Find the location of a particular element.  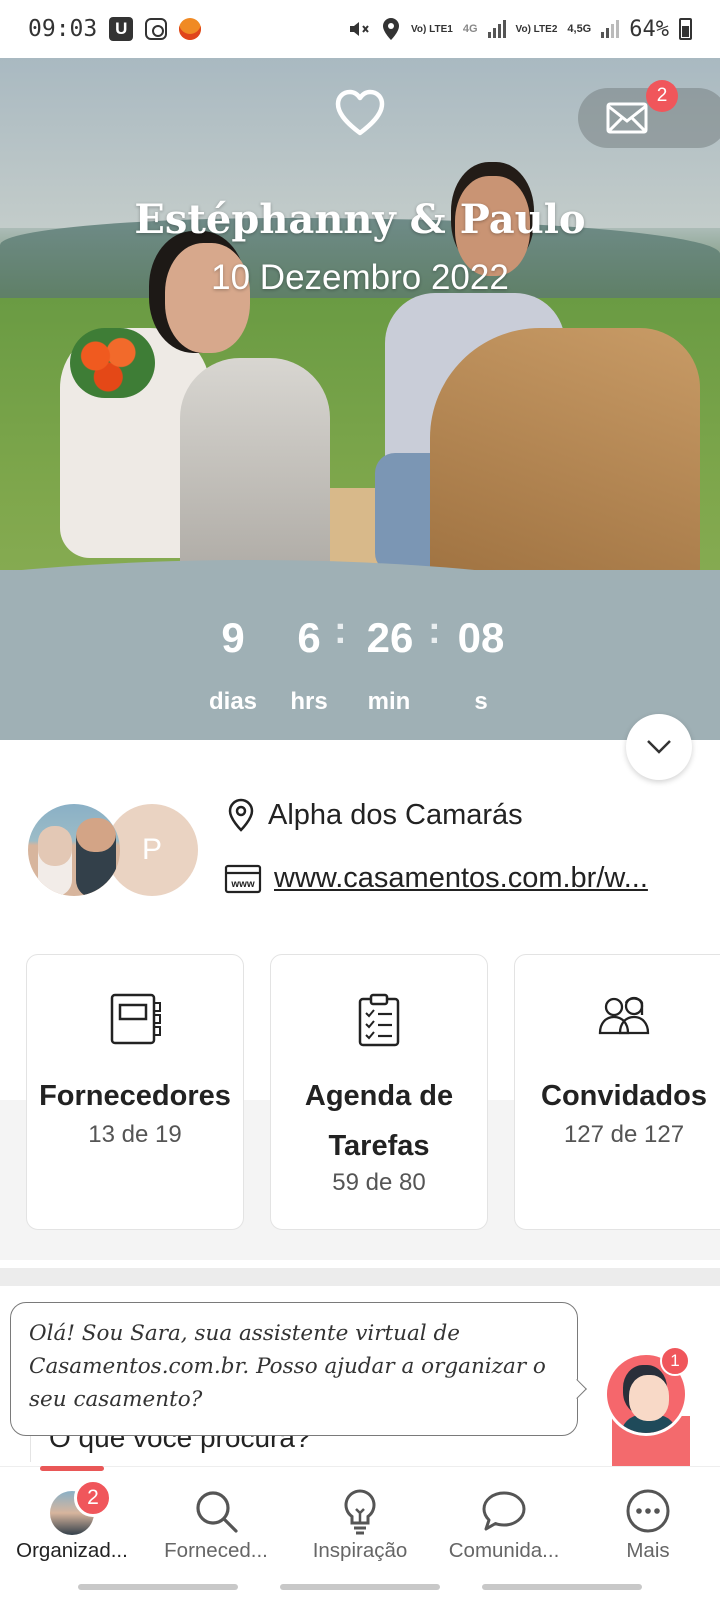

location-pin-icon is located at coordinates (241, 815).